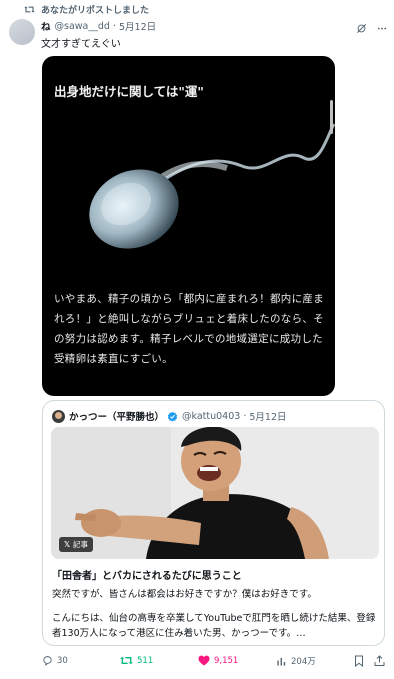 Image resolution: width=394 pixels, height=679 pixels. What do you see at coordinates (136, 660) in the screenshot?
I see `repost-button: 511` at bounding box center [136, 660].